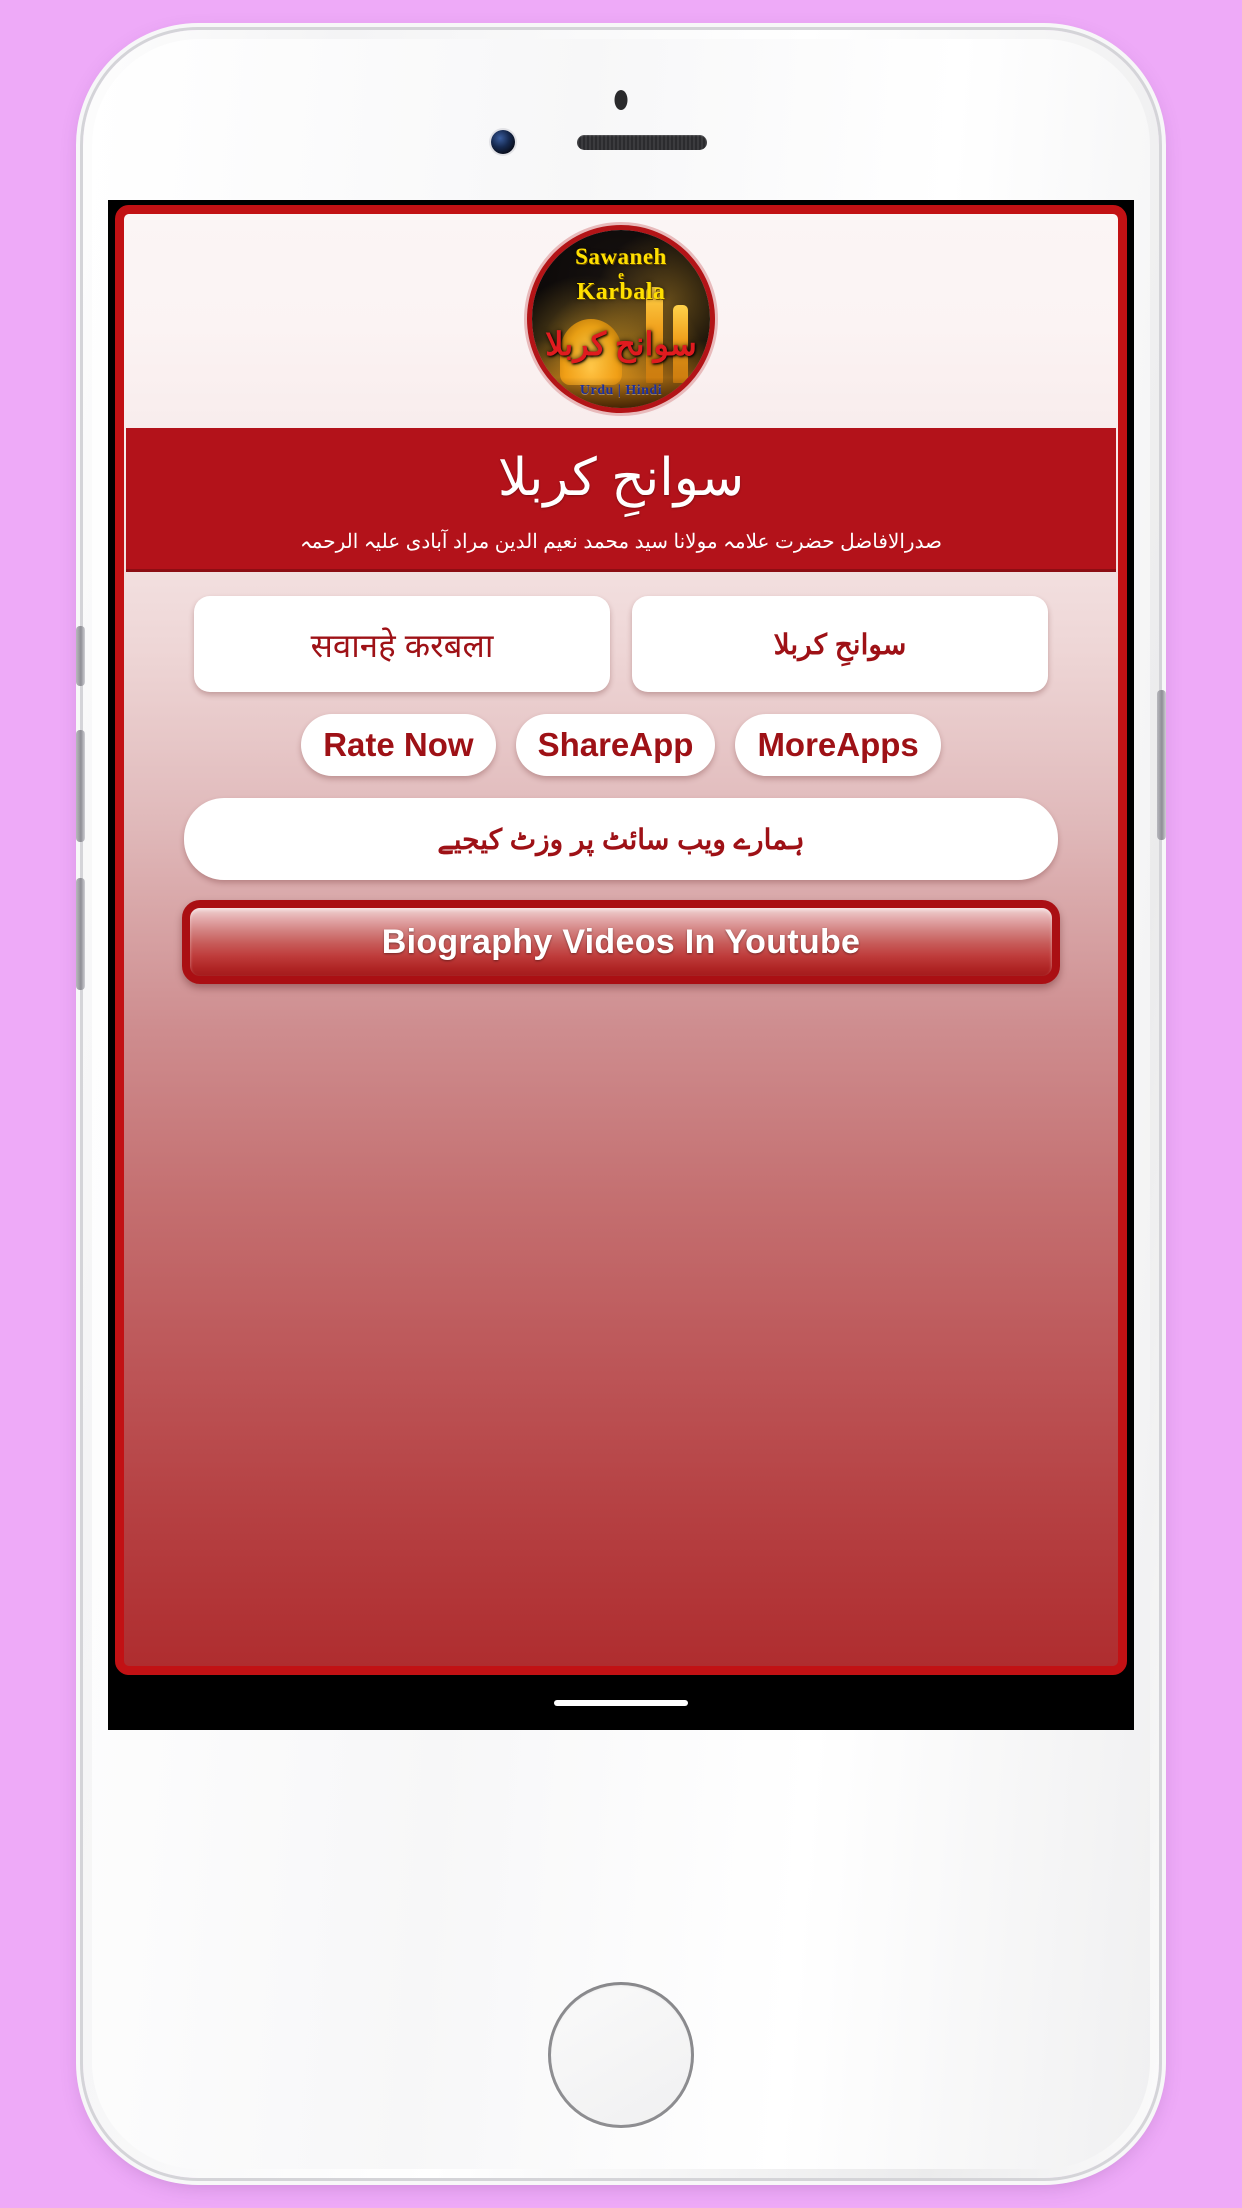 This screenshot has width=1242, height=2208. What do you see at coordinates (80, 656) in the screenshot?
I see `silent-switch` at bounding box center [80, 656].